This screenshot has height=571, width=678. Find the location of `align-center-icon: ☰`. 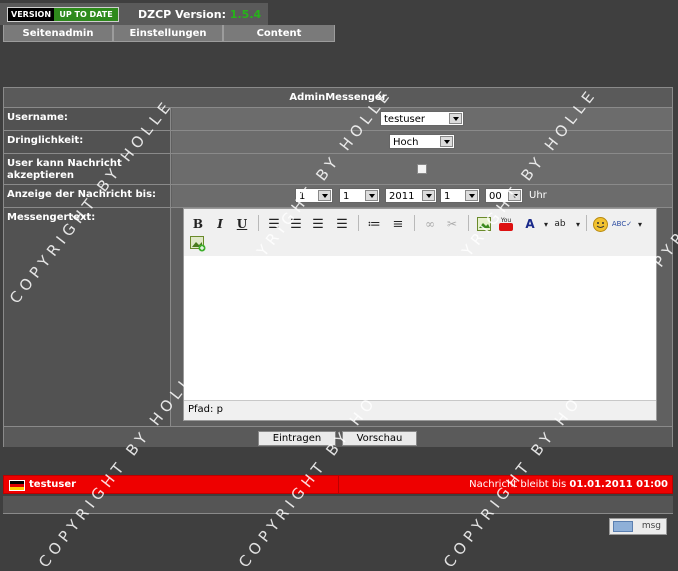

align-center-icon: ☰ is located at coordinates (296, 224).